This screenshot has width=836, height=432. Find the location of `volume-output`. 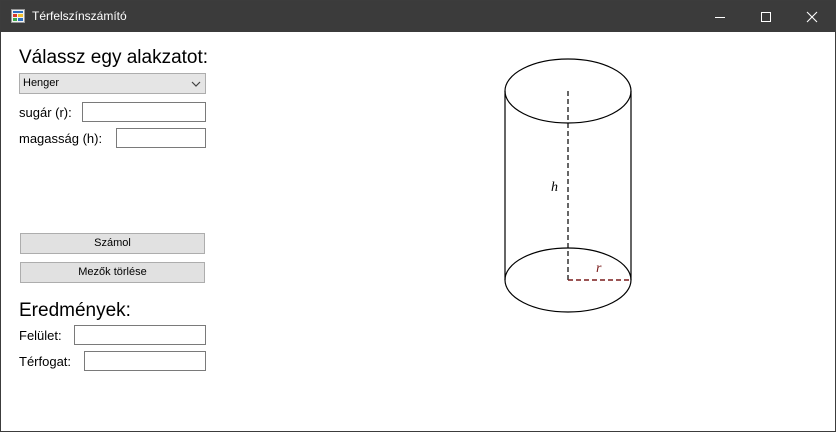

volume-output is located at coordinates (145, 361).